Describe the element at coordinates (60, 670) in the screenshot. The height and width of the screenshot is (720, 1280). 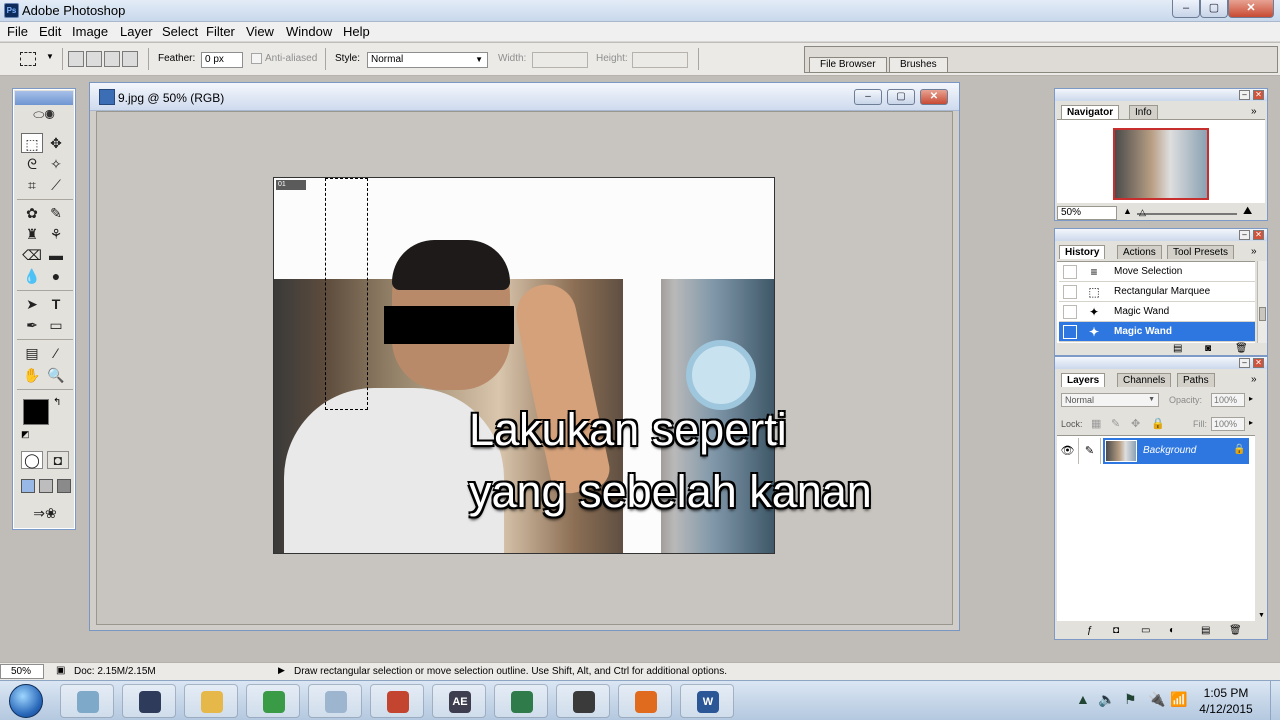
I see `document-info-icon: ▣` at that location.